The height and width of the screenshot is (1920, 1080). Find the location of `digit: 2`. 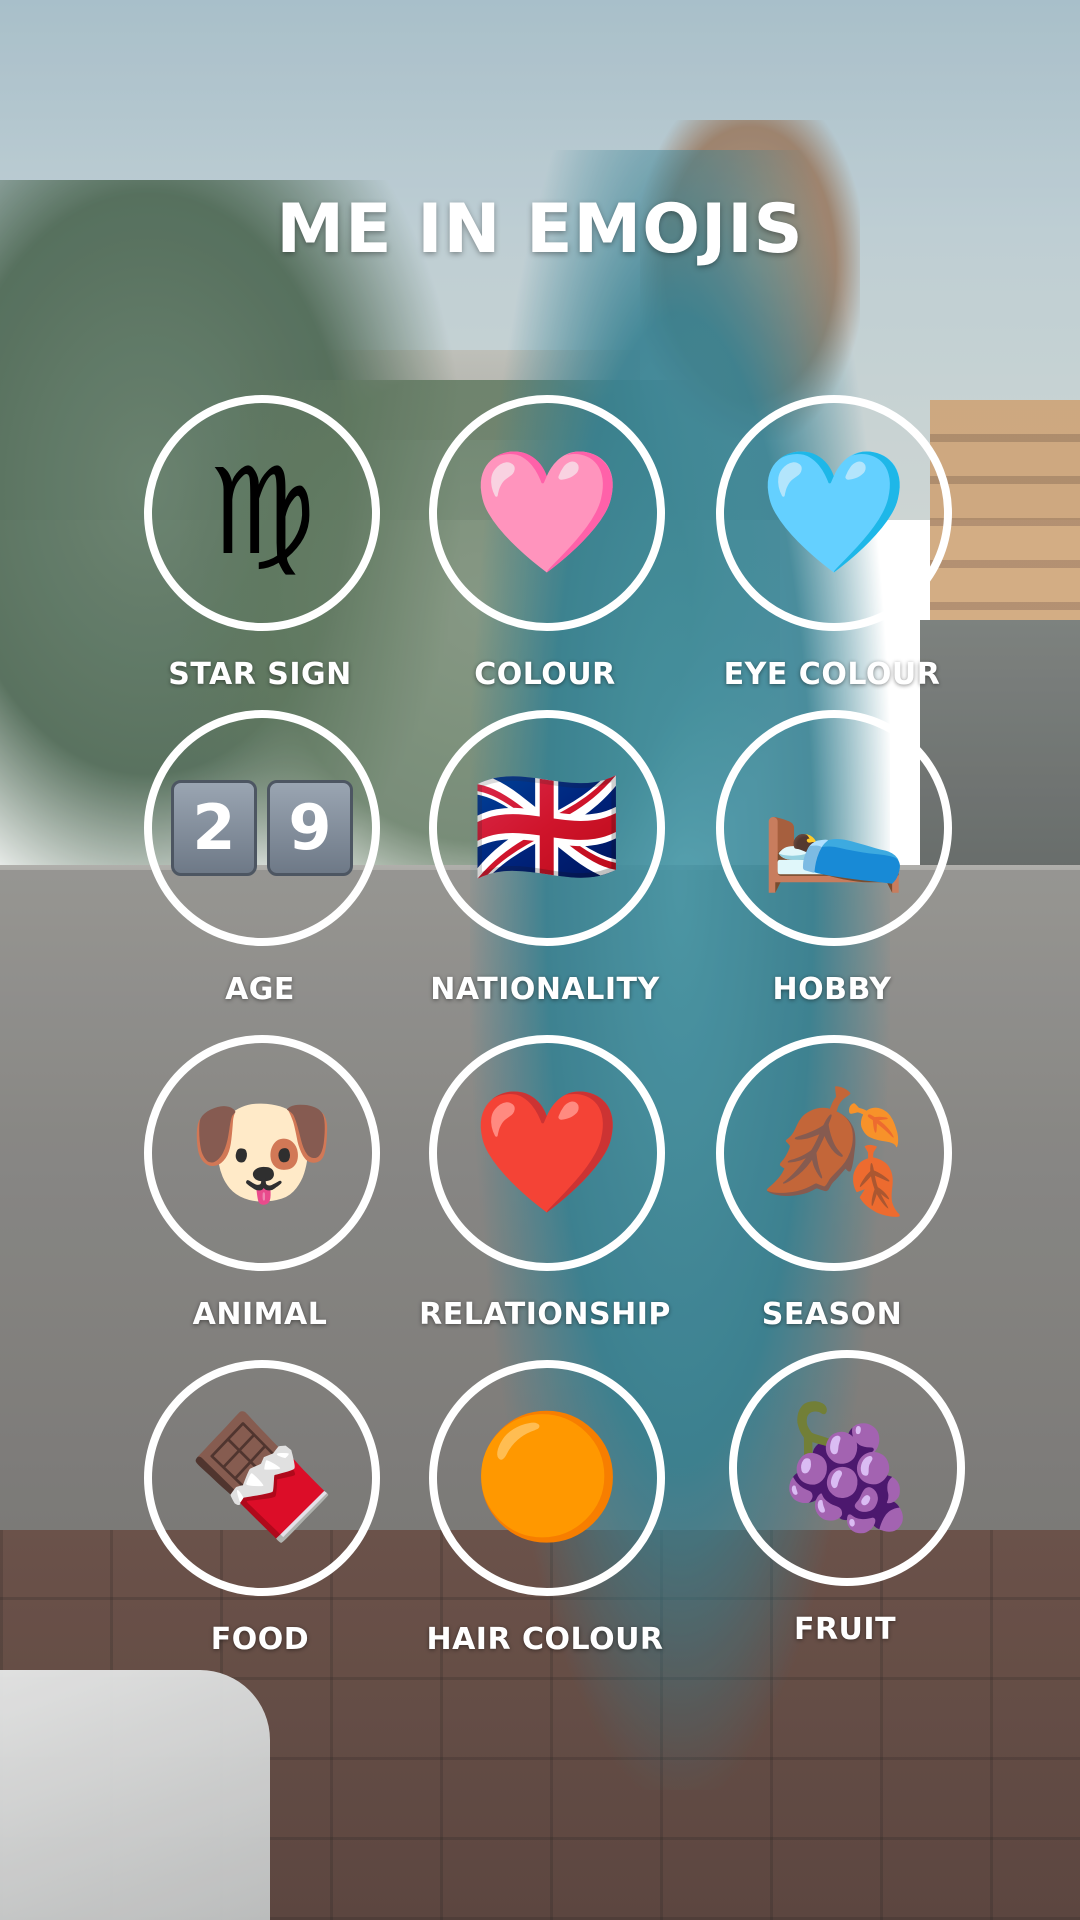

digit: 2 is located at coordinates (214, 828).